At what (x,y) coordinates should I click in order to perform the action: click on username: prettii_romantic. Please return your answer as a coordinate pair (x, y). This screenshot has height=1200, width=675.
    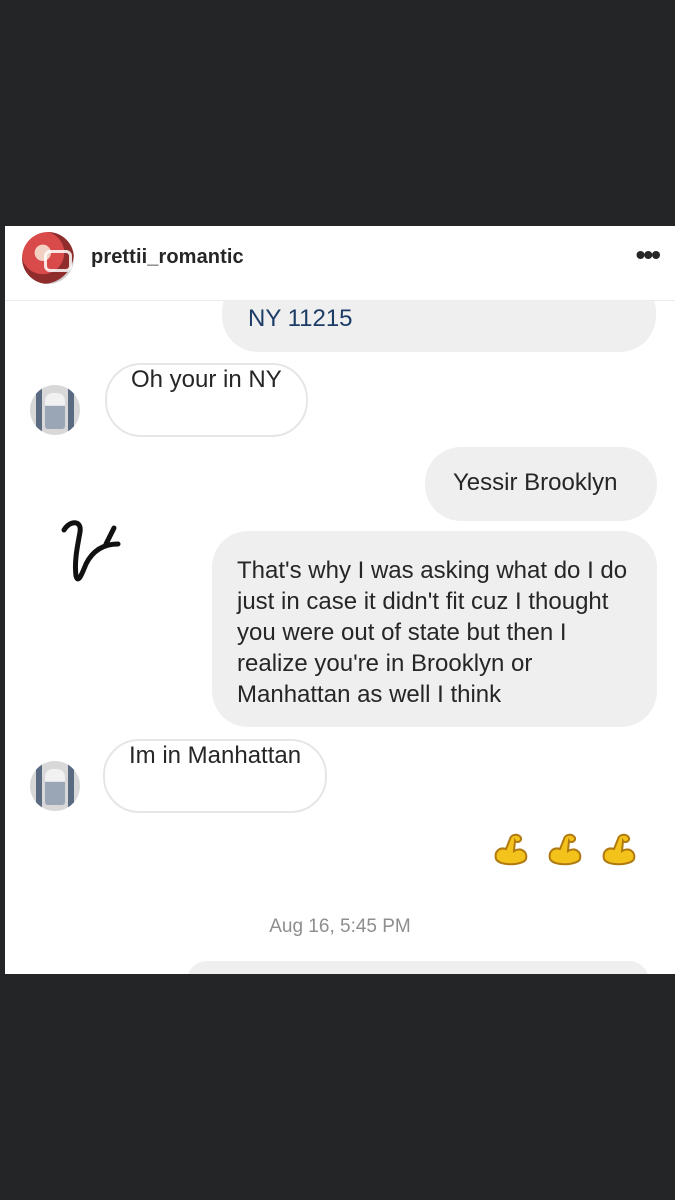
    Looking at the image, I should click on (167, 257).